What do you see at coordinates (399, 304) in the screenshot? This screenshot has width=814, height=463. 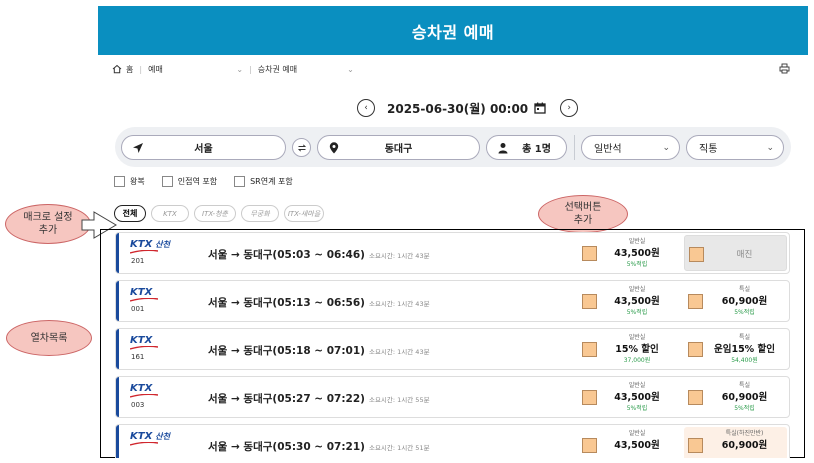 I see `duration-text: 소요시간: 1시간 43분` at bounding box center [399, 304].